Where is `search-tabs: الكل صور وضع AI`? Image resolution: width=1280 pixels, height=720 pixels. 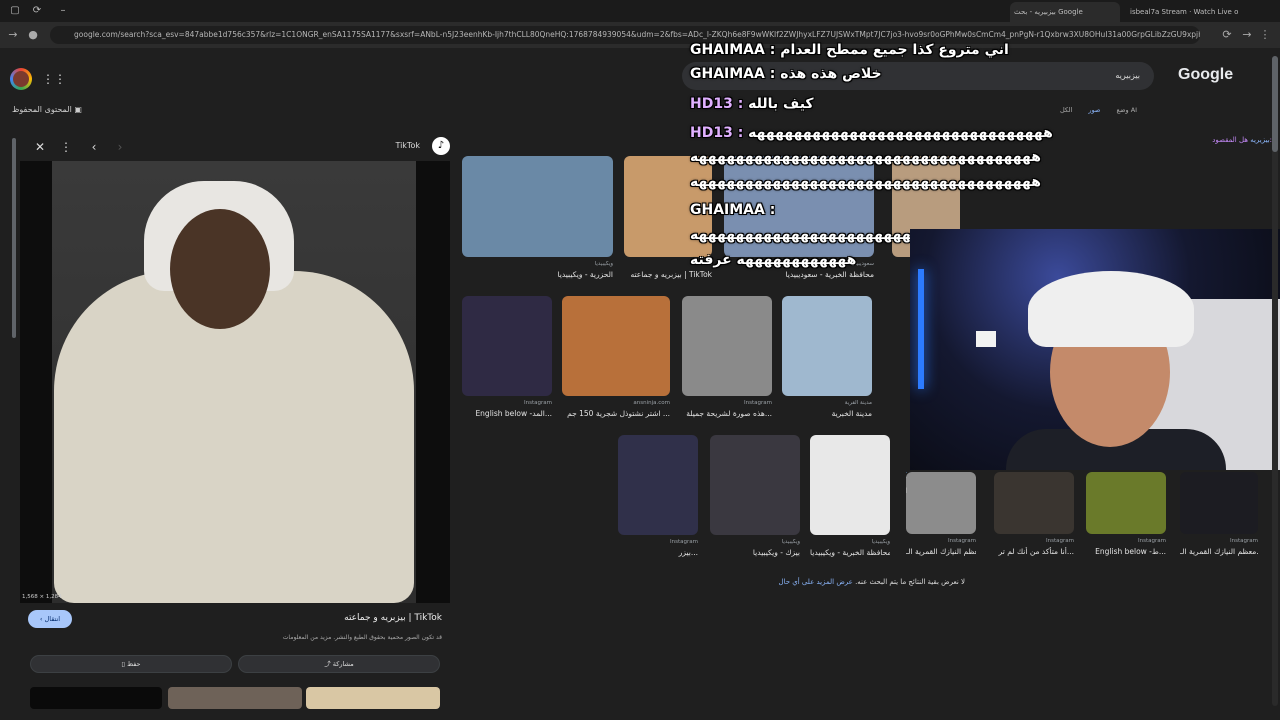
search-tabs: الكل صور وضع AI is located at coordinates (1091, 110).